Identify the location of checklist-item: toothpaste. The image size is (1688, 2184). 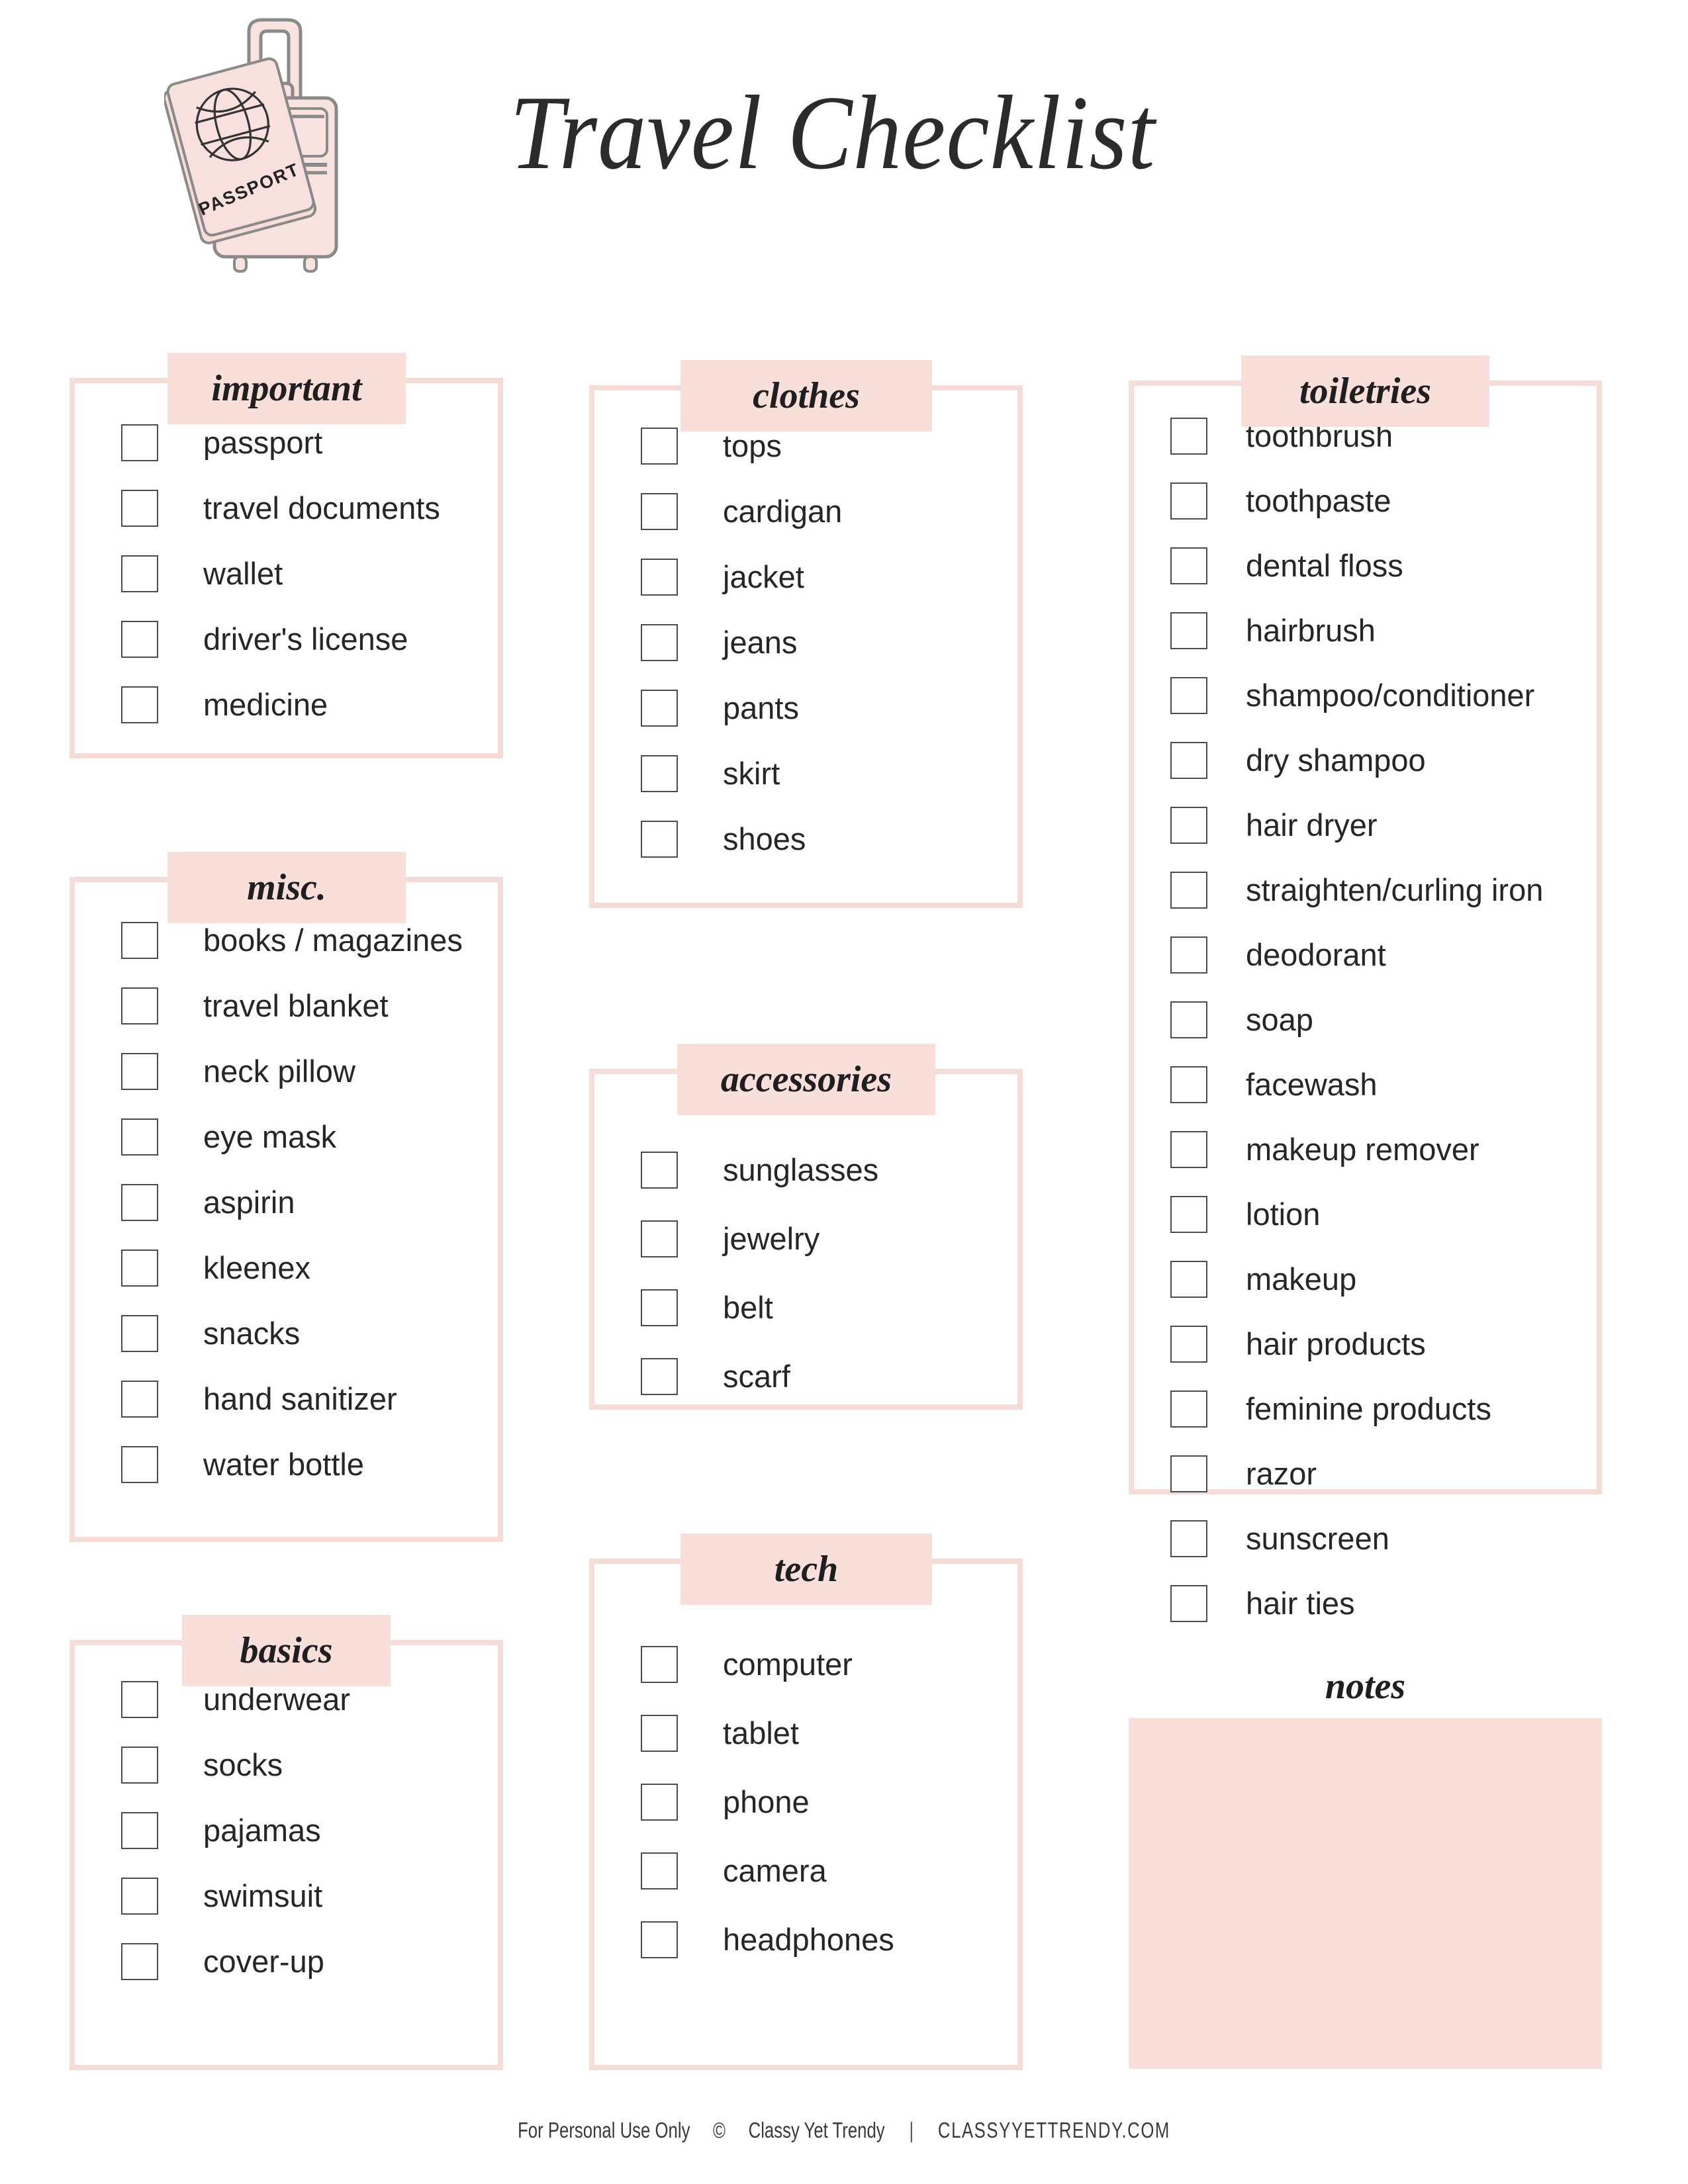
(1280, 501).